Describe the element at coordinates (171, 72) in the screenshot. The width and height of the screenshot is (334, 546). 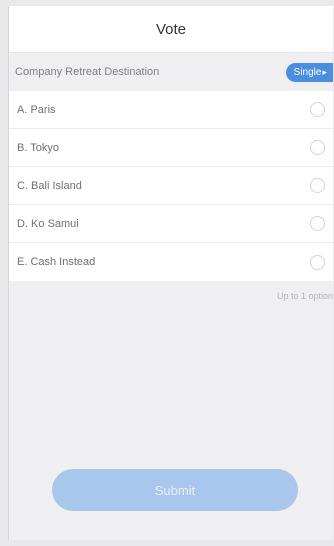
I see `question-bar: Company Retreat Destination Single ▸` at that location.